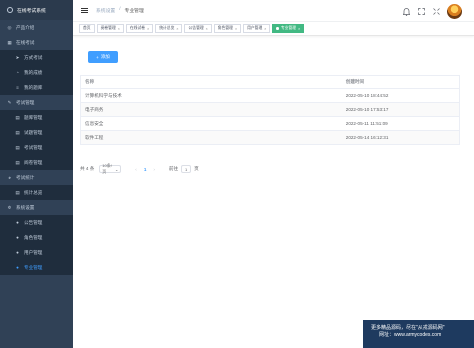  I want to click on sidebar-item: ▤ 统计总览, so click(36, 192).